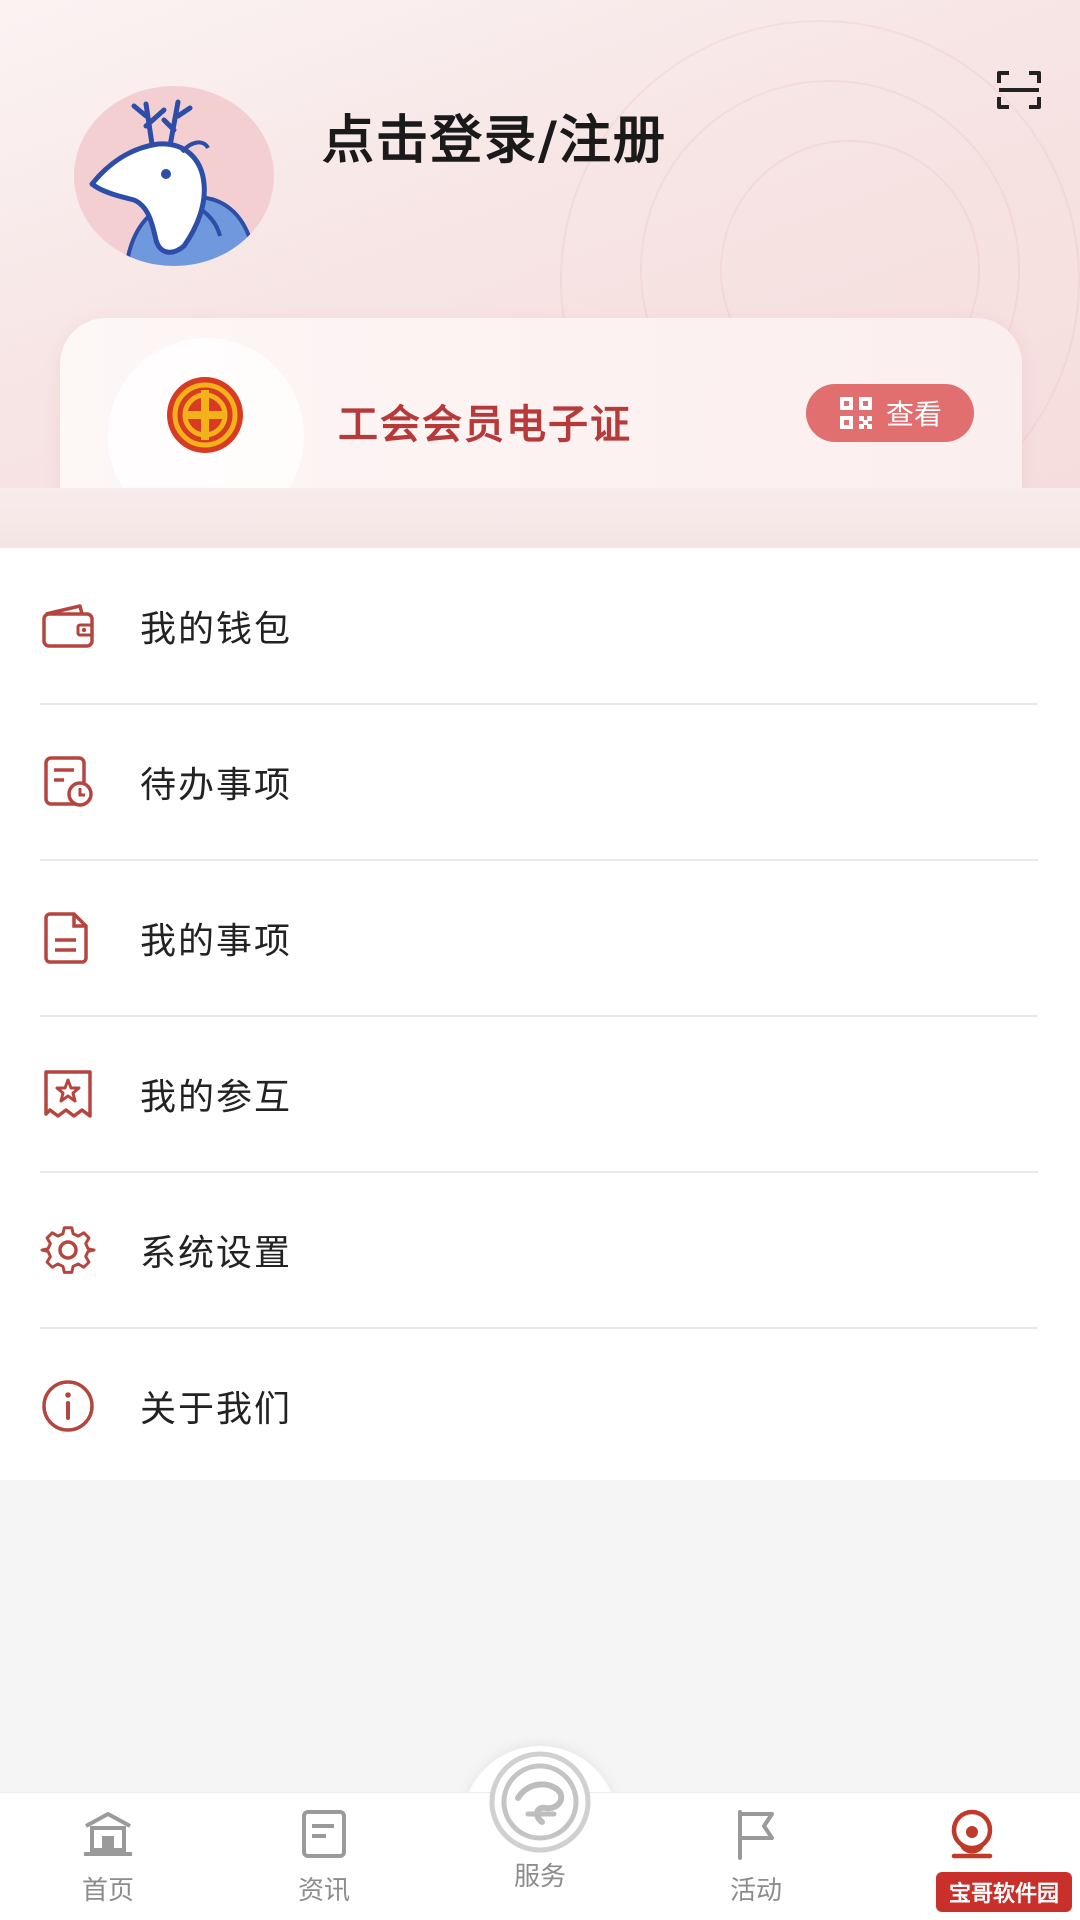  What do you see at coordinates (540, 1802) in the screenshot?
I see `service-emblem-icon` at bounding box center [540, 1802].